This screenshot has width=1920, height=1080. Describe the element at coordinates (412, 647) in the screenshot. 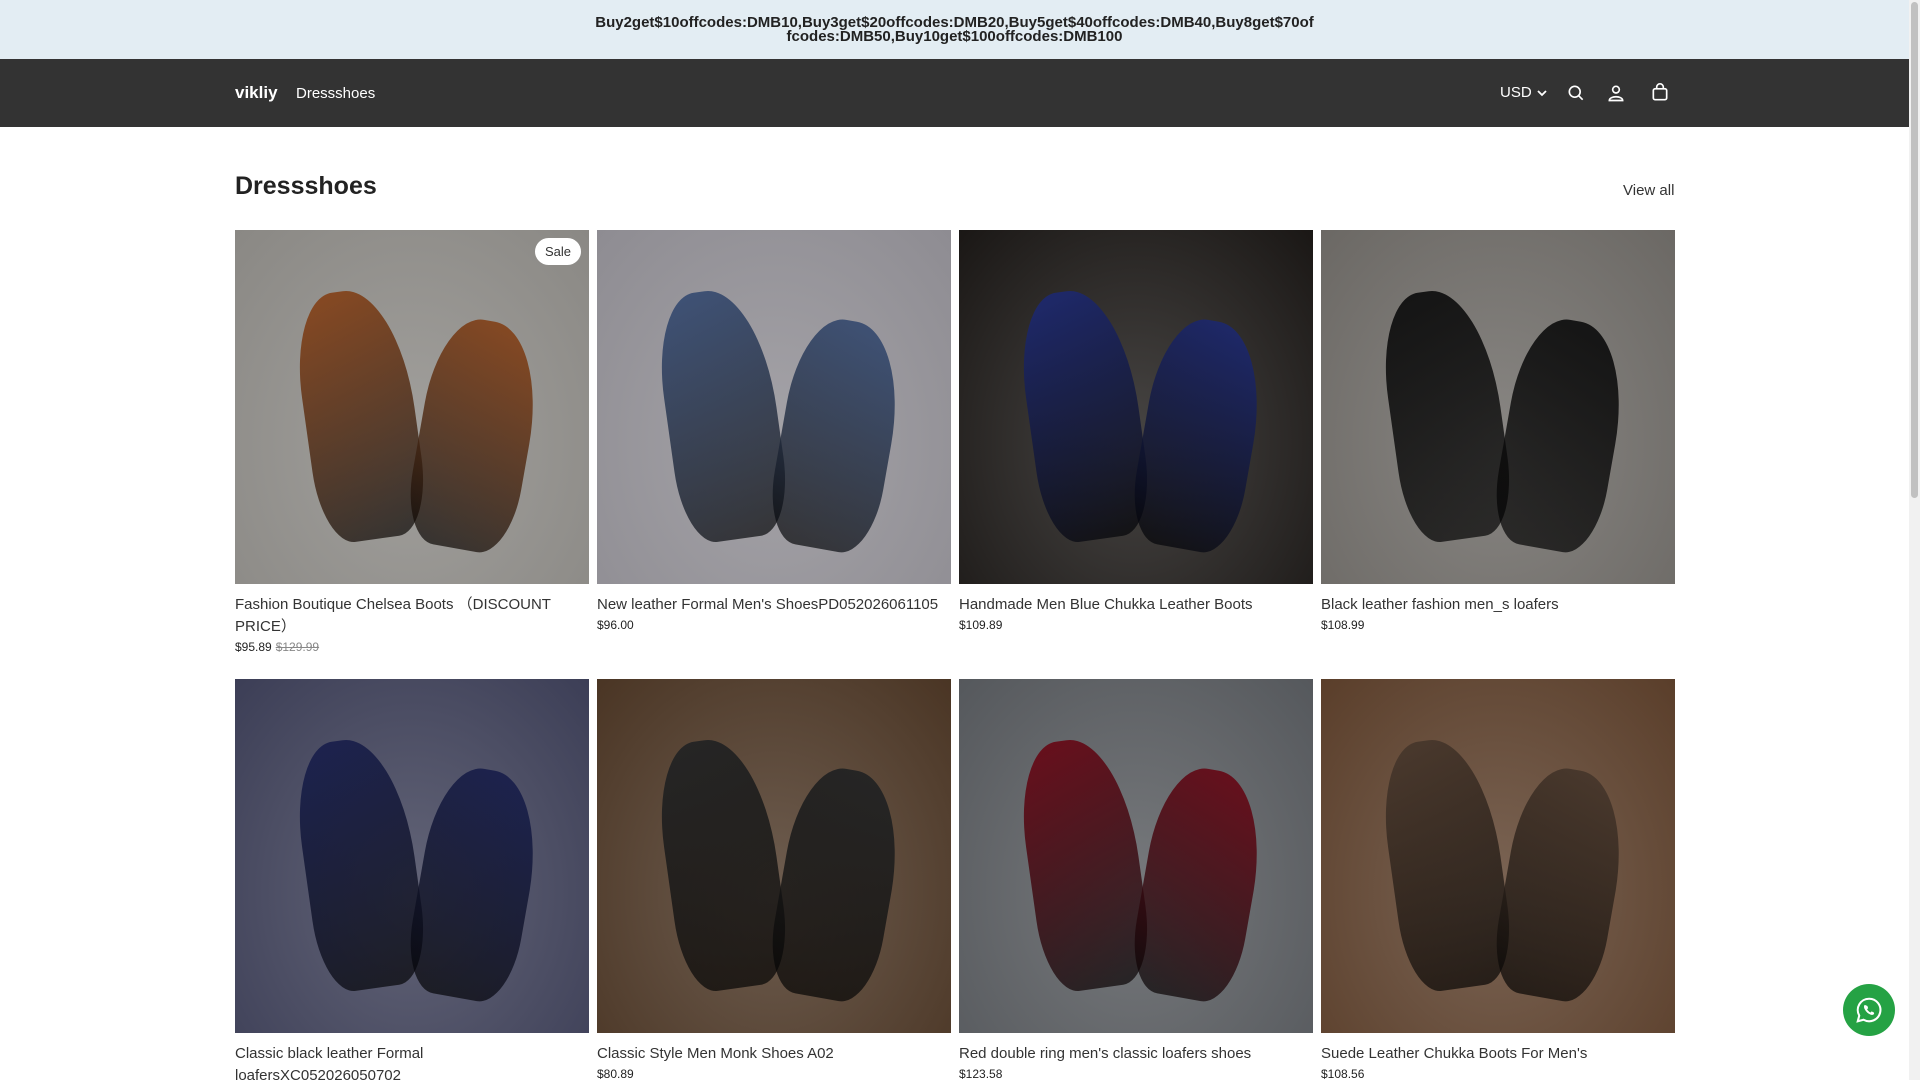

I see `product-price-row: $95.89 $129.99` at that location.